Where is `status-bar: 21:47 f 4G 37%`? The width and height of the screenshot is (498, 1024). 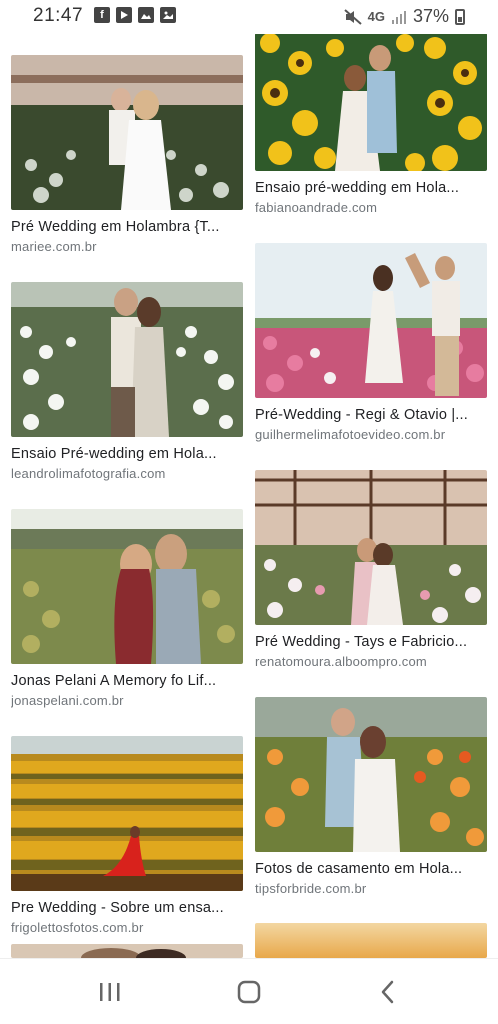 status-bar: 21:47 f 4G 37% is located at coordinates (249, 17).